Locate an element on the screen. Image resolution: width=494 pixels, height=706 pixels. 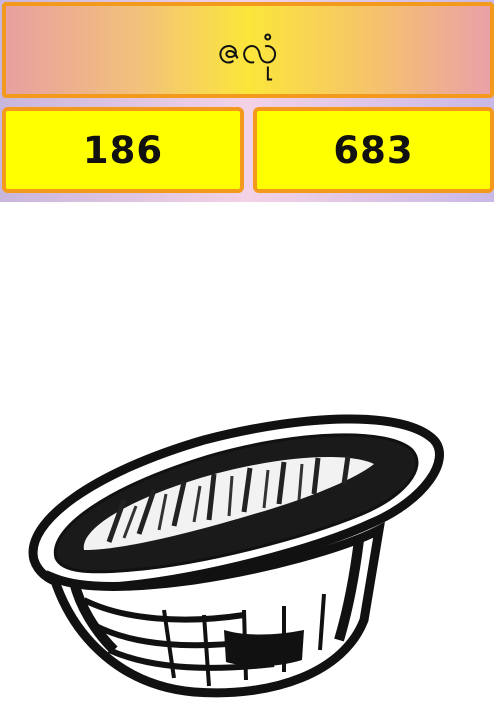
number-box-left: 186 is located at coordinates (123, 150).